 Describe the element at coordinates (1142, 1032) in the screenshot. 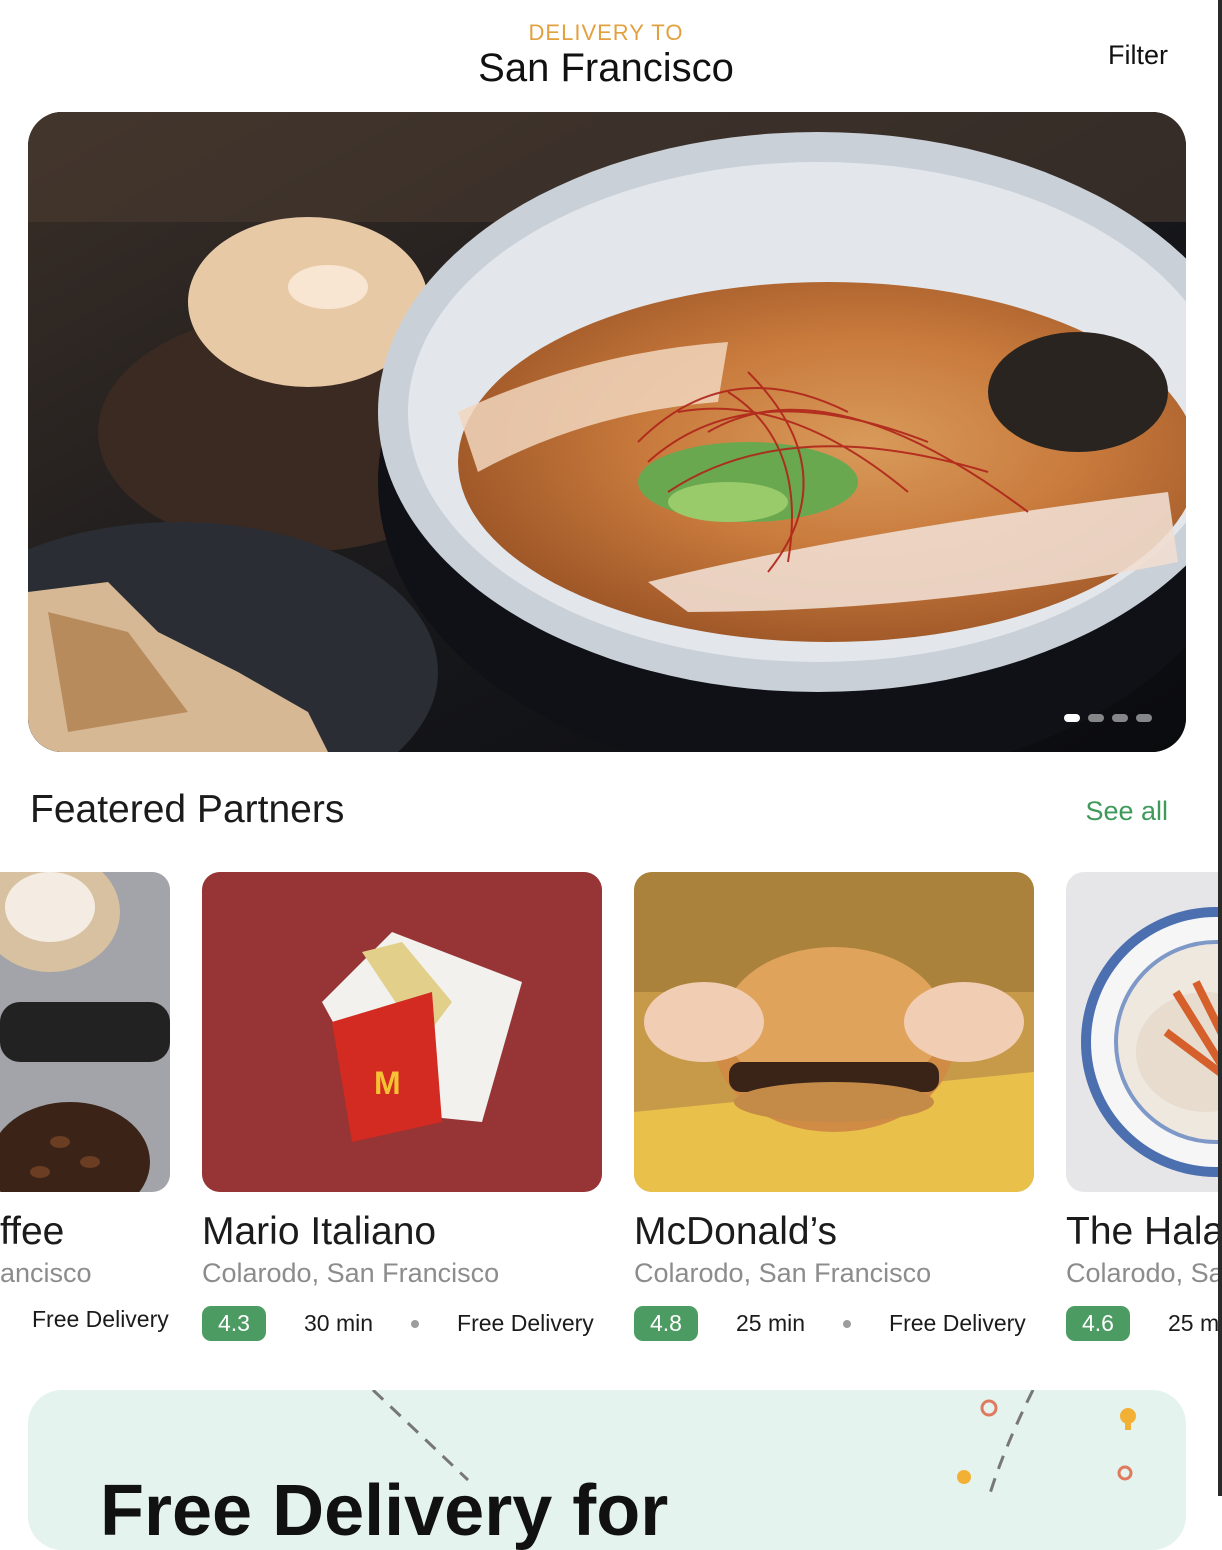

I see `partner-image-rice-bowl` at that location.